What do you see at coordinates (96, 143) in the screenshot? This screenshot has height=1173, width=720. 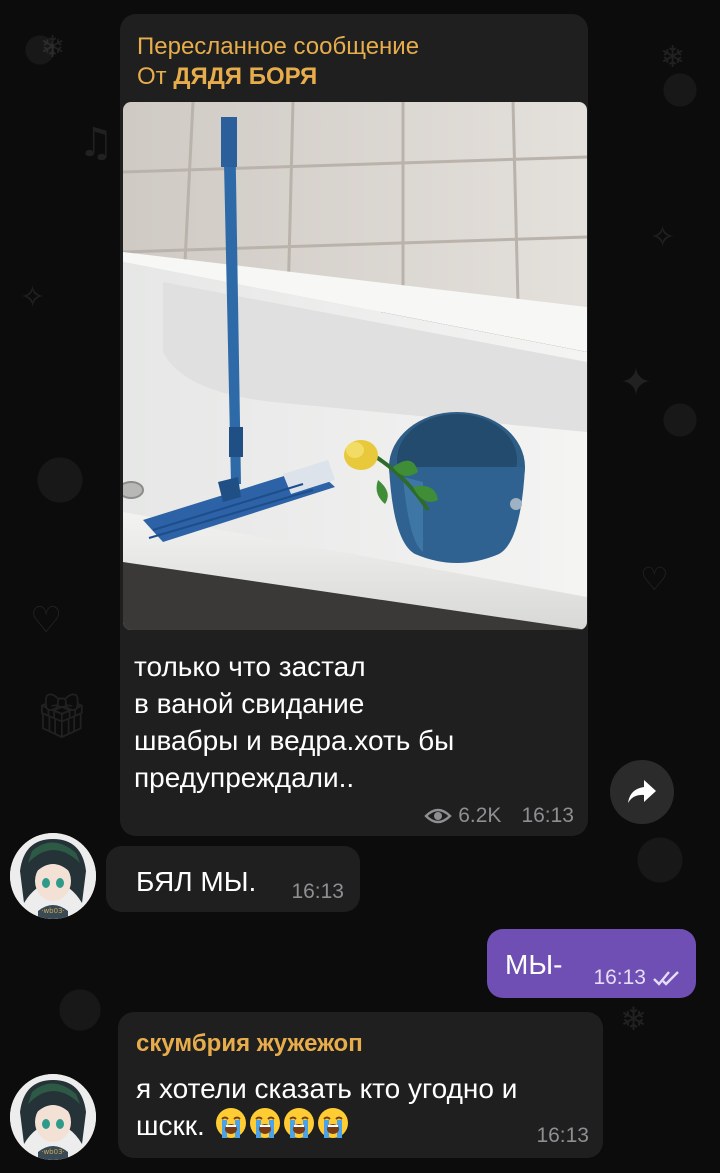 I see `note-doodle-icon: ♫` at bounding box center [96, 143].